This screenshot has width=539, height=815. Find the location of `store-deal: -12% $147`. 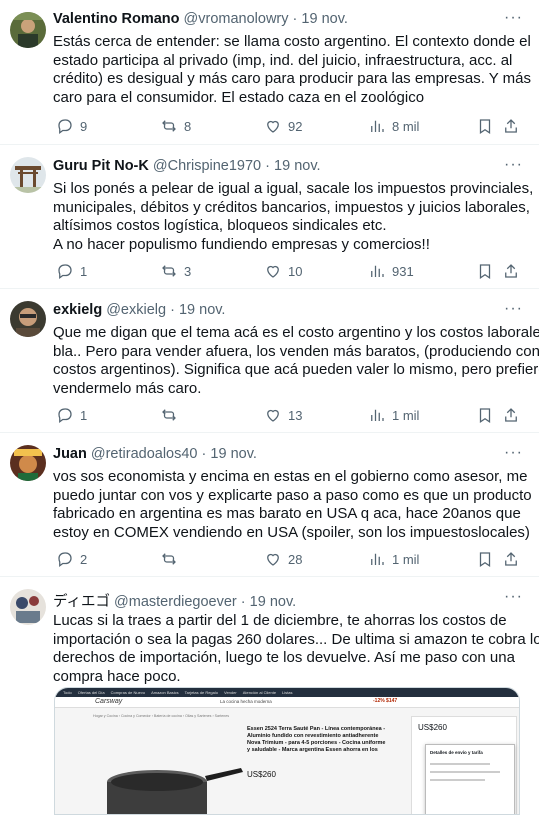

store-deal: -12% $147 is located at coordinates (385, 701).